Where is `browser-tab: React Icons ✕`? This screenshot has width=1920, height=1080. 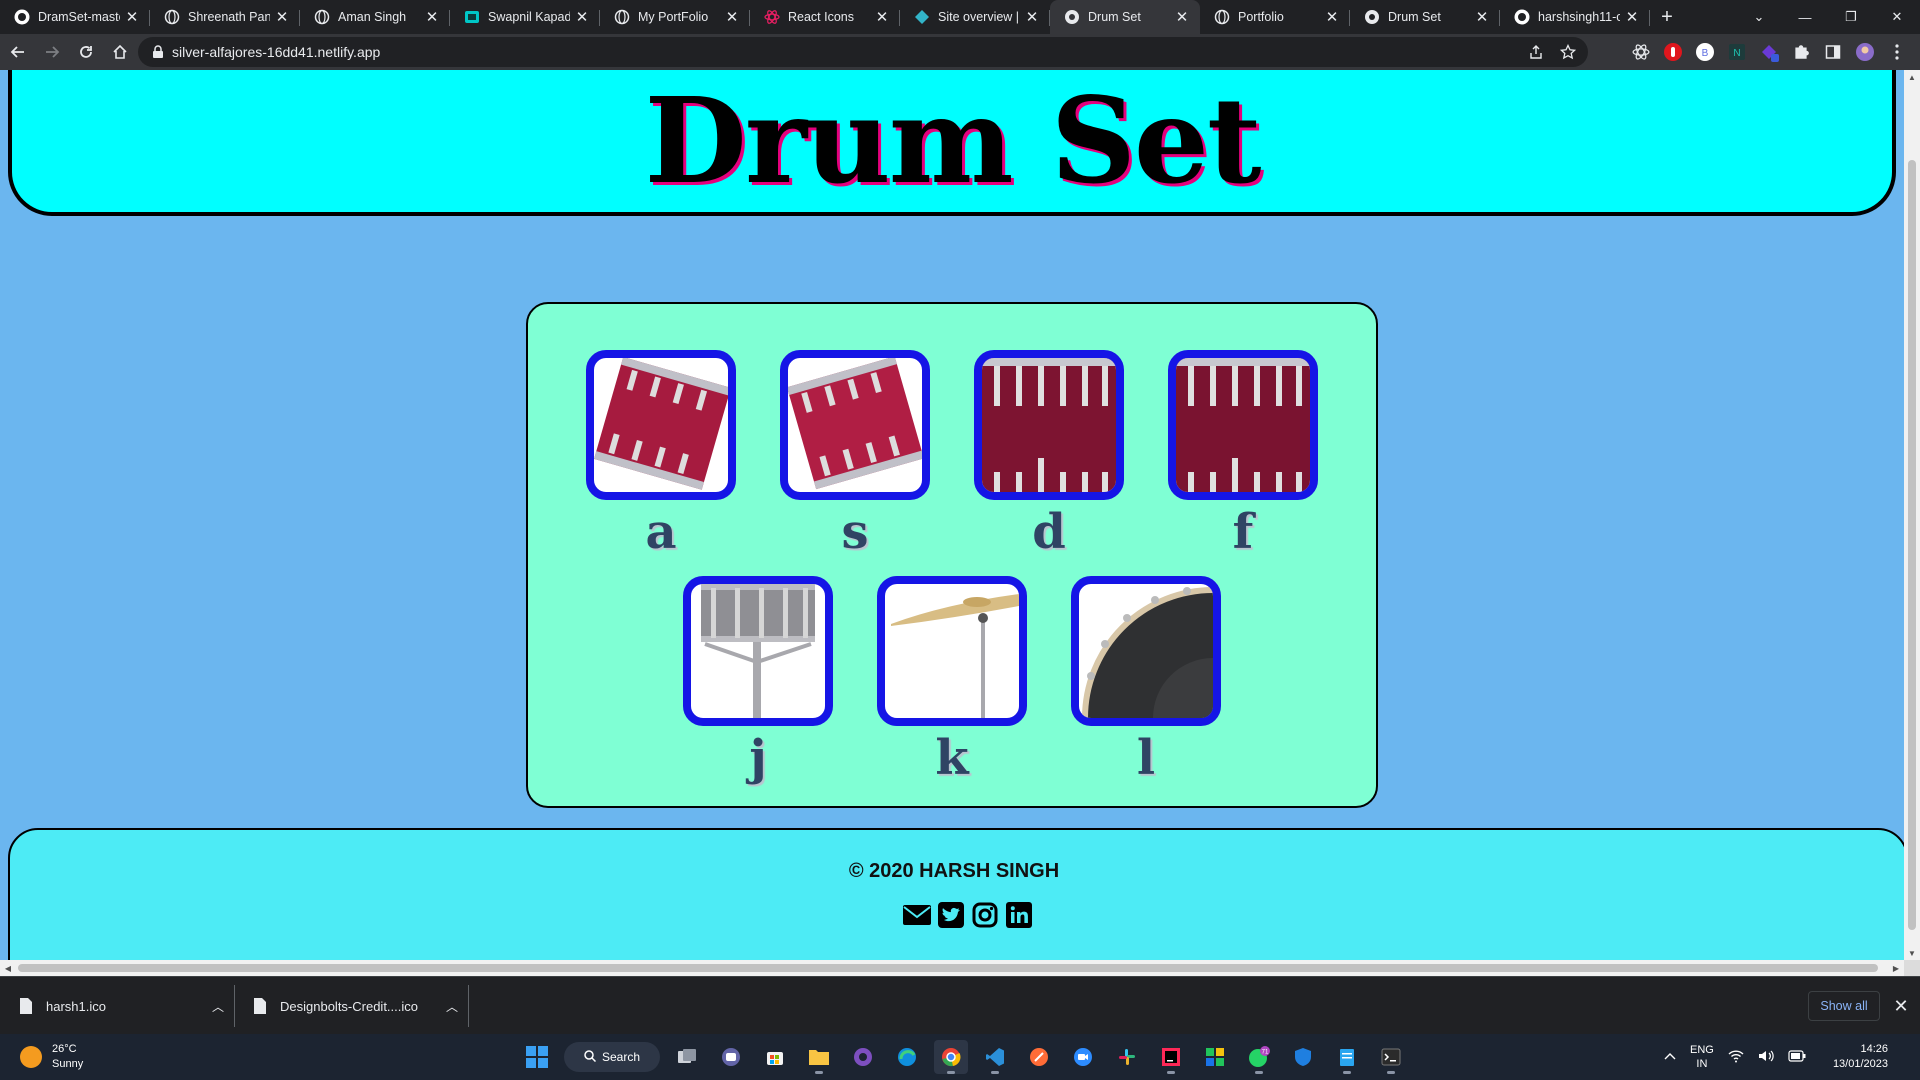
browser-tab: React Icons ✕ is located at coordinates (825, 17).